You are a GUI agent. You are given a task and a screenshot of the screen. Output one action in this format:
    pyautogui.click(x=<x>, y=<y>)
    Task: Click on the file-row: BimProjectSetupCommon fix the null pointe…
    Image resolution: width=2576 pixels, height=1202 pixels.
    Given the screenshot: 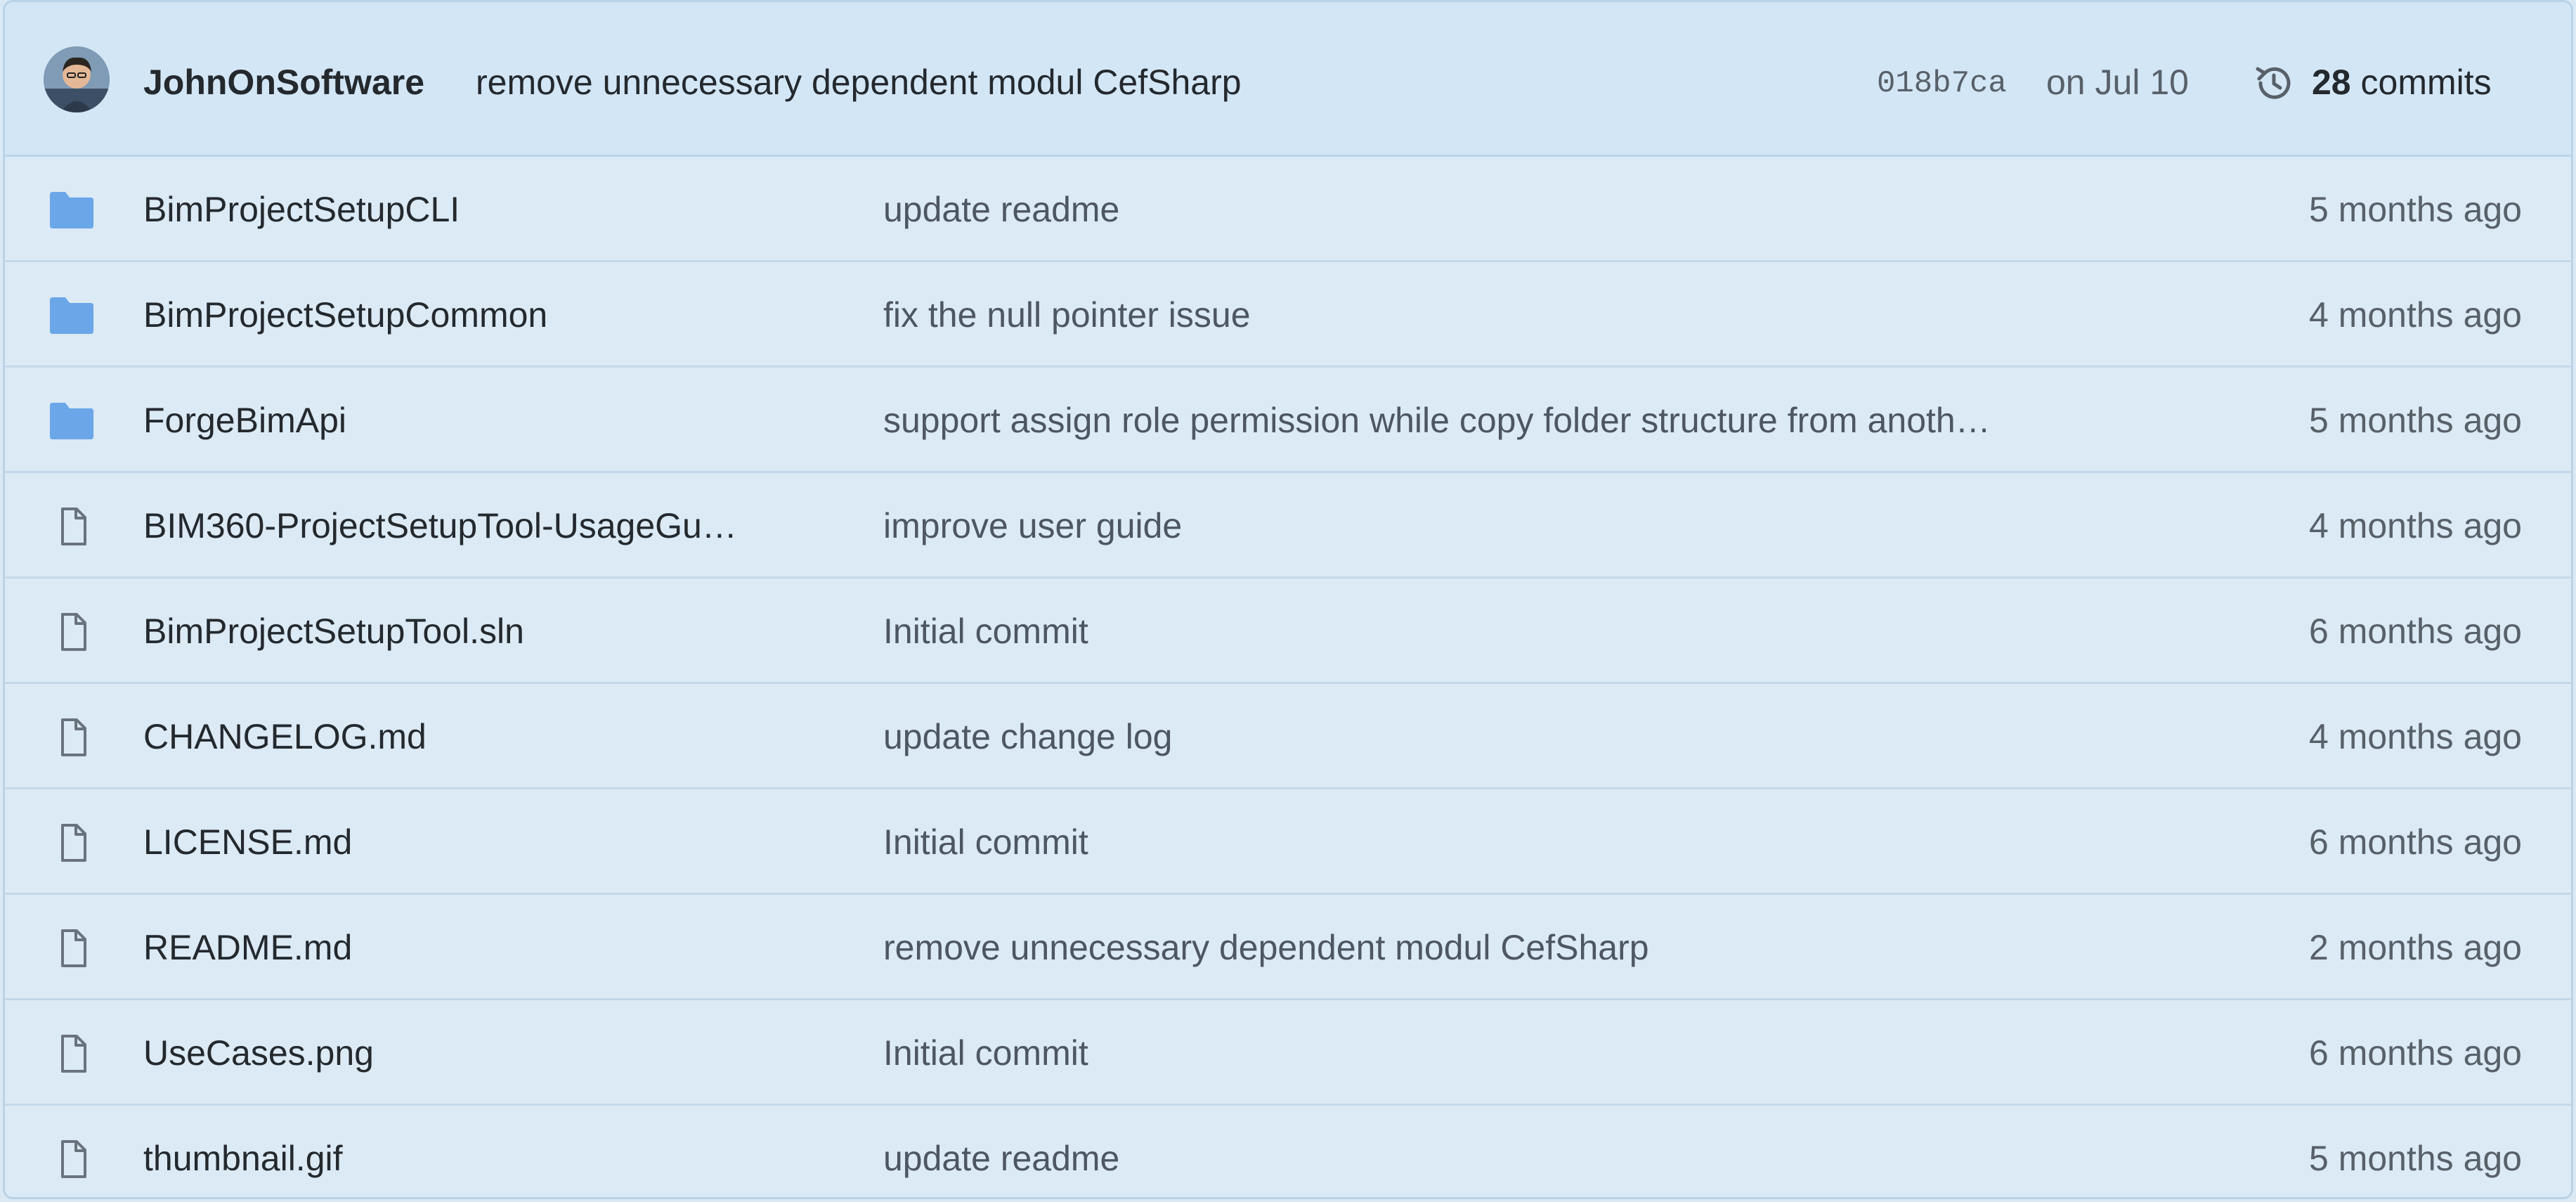 What is the action you would take?
    pyautogui.click(x=1288, y=315)
    